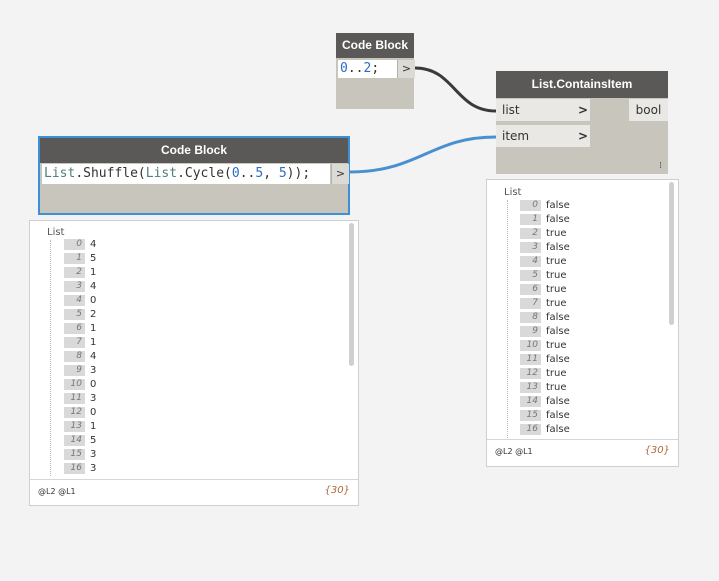 This screenshot has width=719, height=581. I want to click on list-item: 11 3, so click(80, 400).